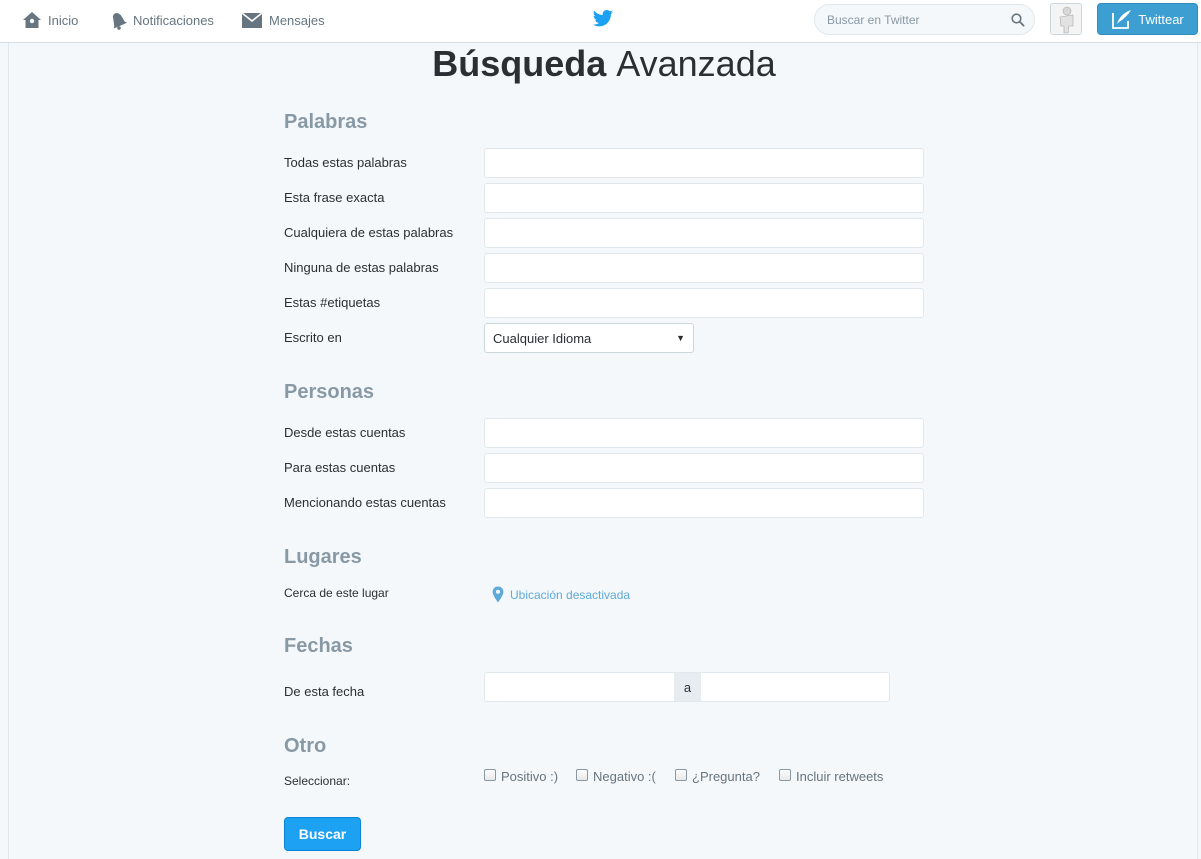 The image size is (1201, 859). What do you see at coordinates (582, 775) in the screenshot?
I see `checkbox-negative-box` at bounding box center [582, 775].